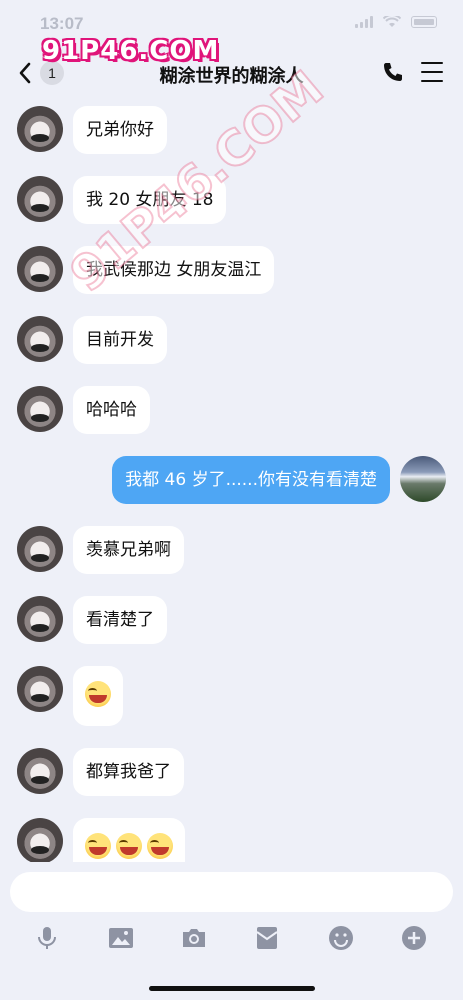 The height and width of the screenshot is (1000, 463). I want to click on microphone-icon, so click(47, 938).